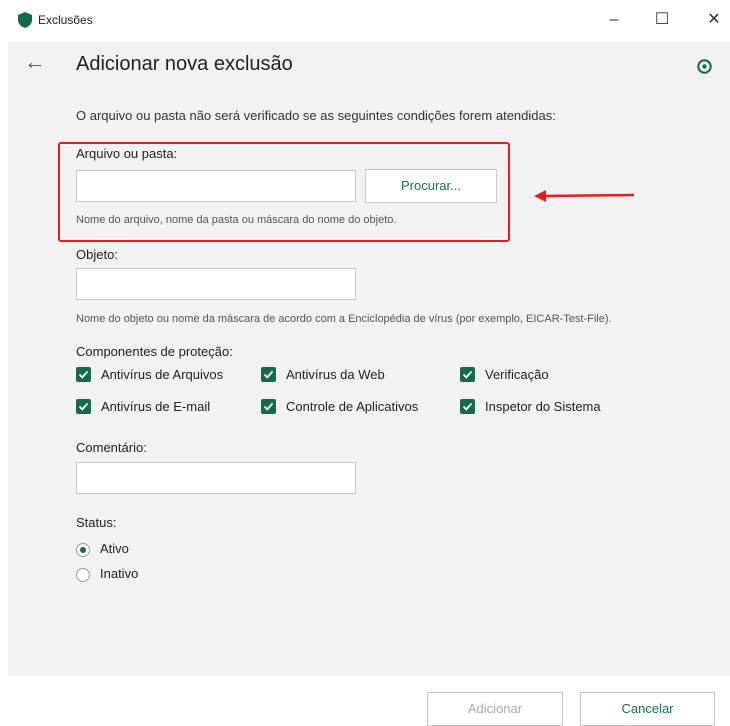 This screenshot has height=726, width=730. I want to click on radio-unselected-icon, so click(83, 574).